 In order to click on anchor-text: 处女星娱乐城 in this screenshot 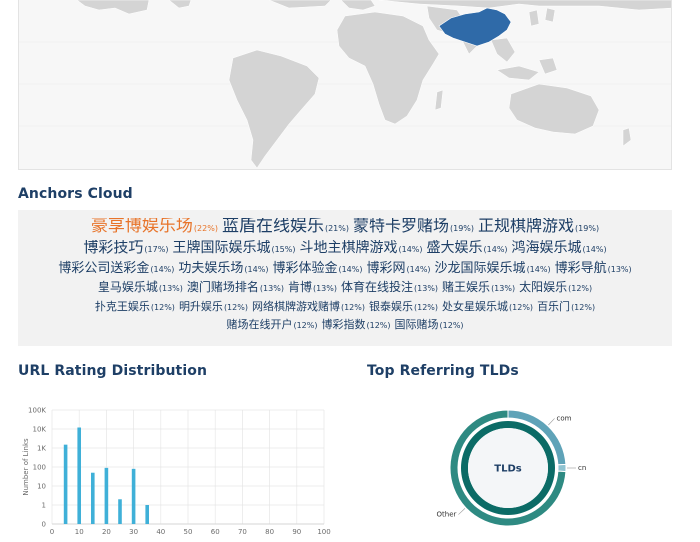, I will do `click(475, 306)`.